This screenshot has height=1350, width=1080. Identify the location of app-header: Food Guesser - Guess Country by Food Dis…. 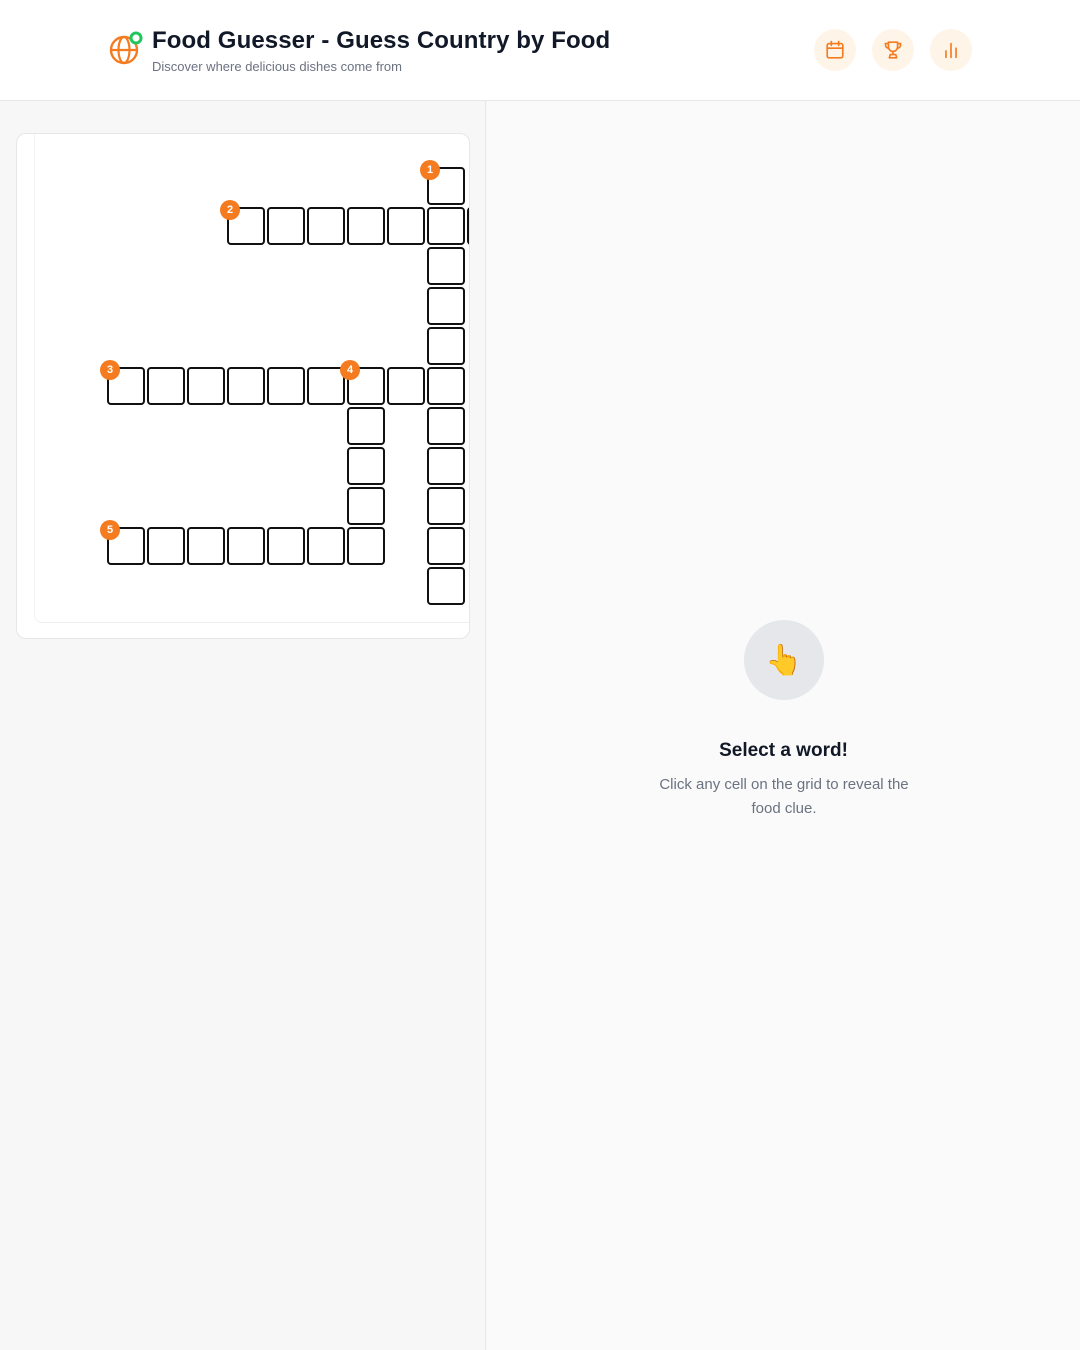
(540, 50).